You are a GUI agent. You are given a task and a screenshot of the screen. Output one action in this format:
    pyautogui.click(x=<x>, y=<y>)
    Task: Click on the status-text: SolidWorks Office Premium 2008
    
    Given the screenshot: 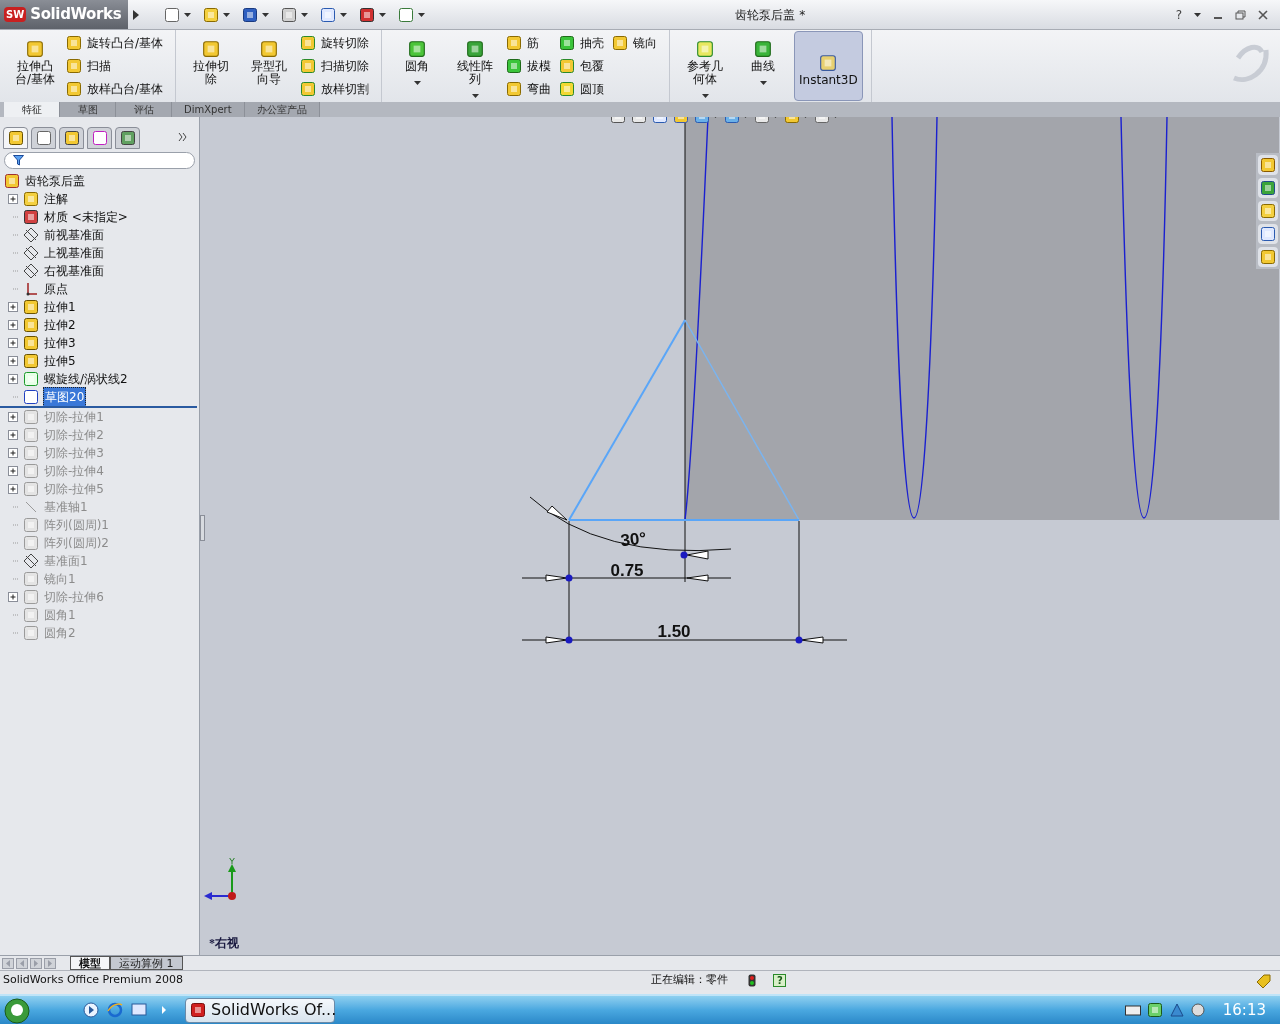 What is the action you would take?
    pyautogui.click(x=93, y=980)
    